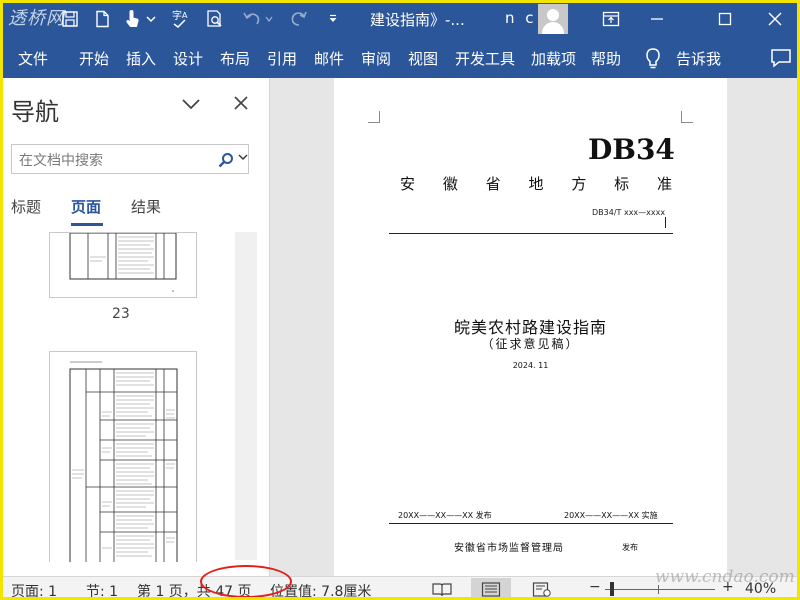 This screenshot has width=800, height=600. I want to click on zoom-out-button: −, so click(595, 587).